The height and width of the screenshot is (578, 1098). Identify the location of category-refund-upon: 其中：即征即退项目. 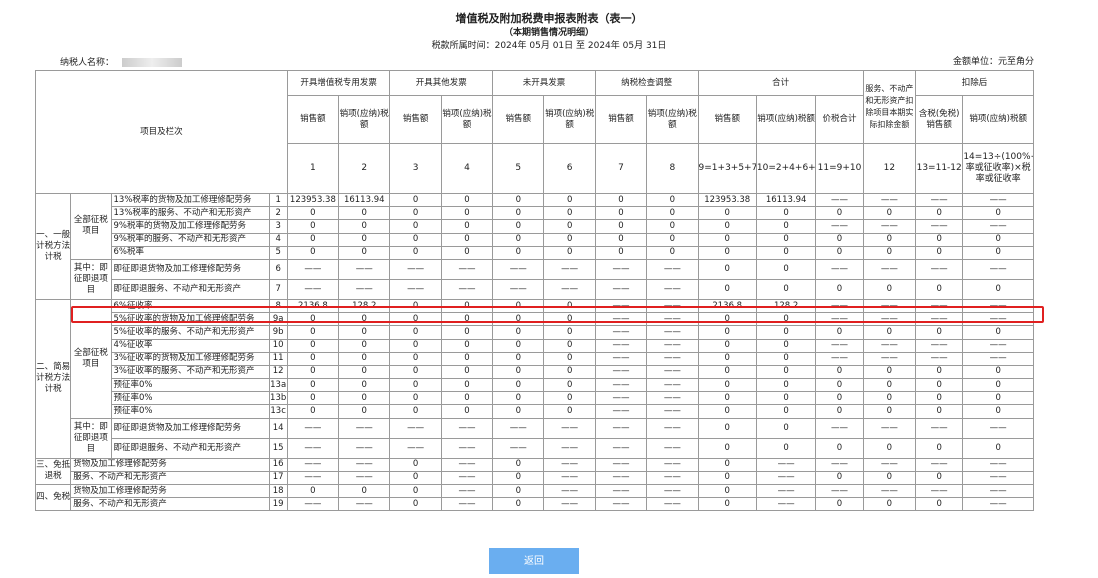
(91, 438).